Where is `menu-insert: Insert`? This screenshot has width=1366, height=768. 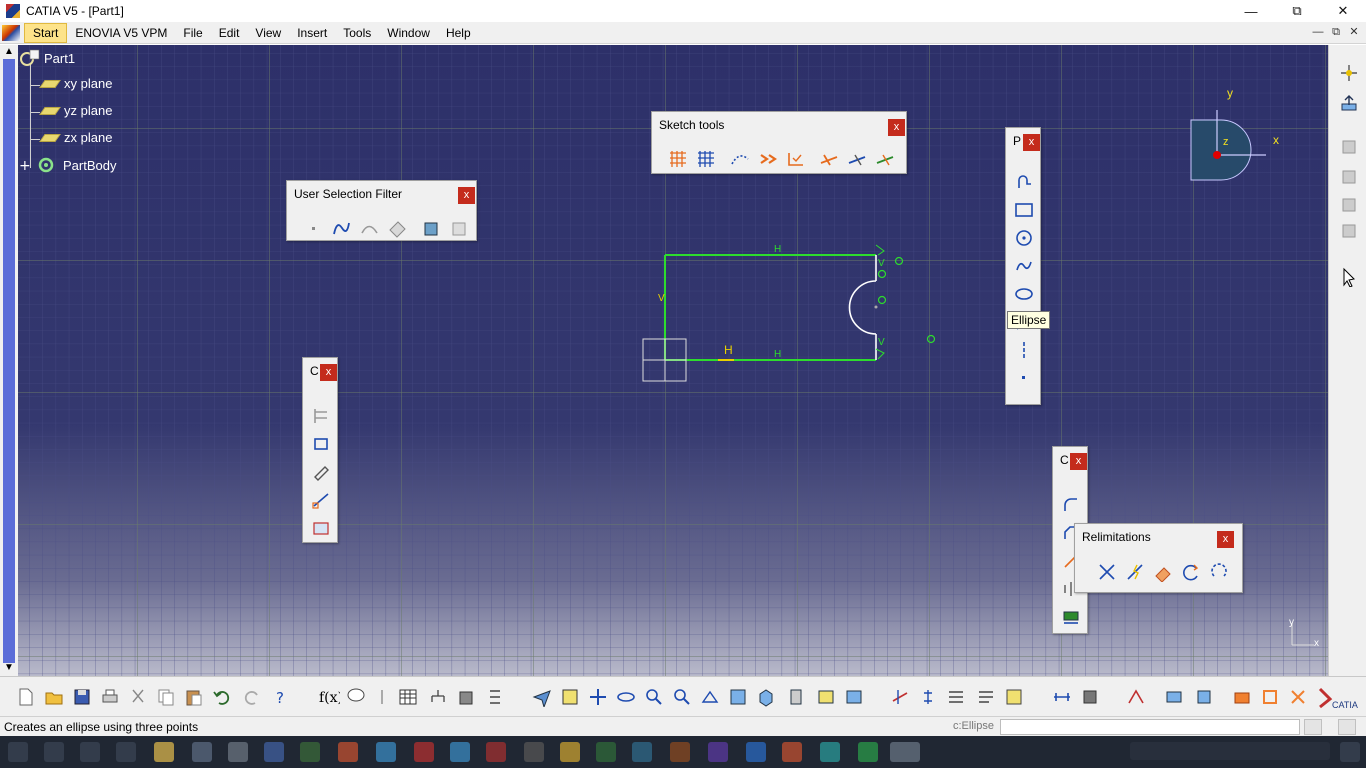
menu-insert: Insert is located at coordinates (312, 33).